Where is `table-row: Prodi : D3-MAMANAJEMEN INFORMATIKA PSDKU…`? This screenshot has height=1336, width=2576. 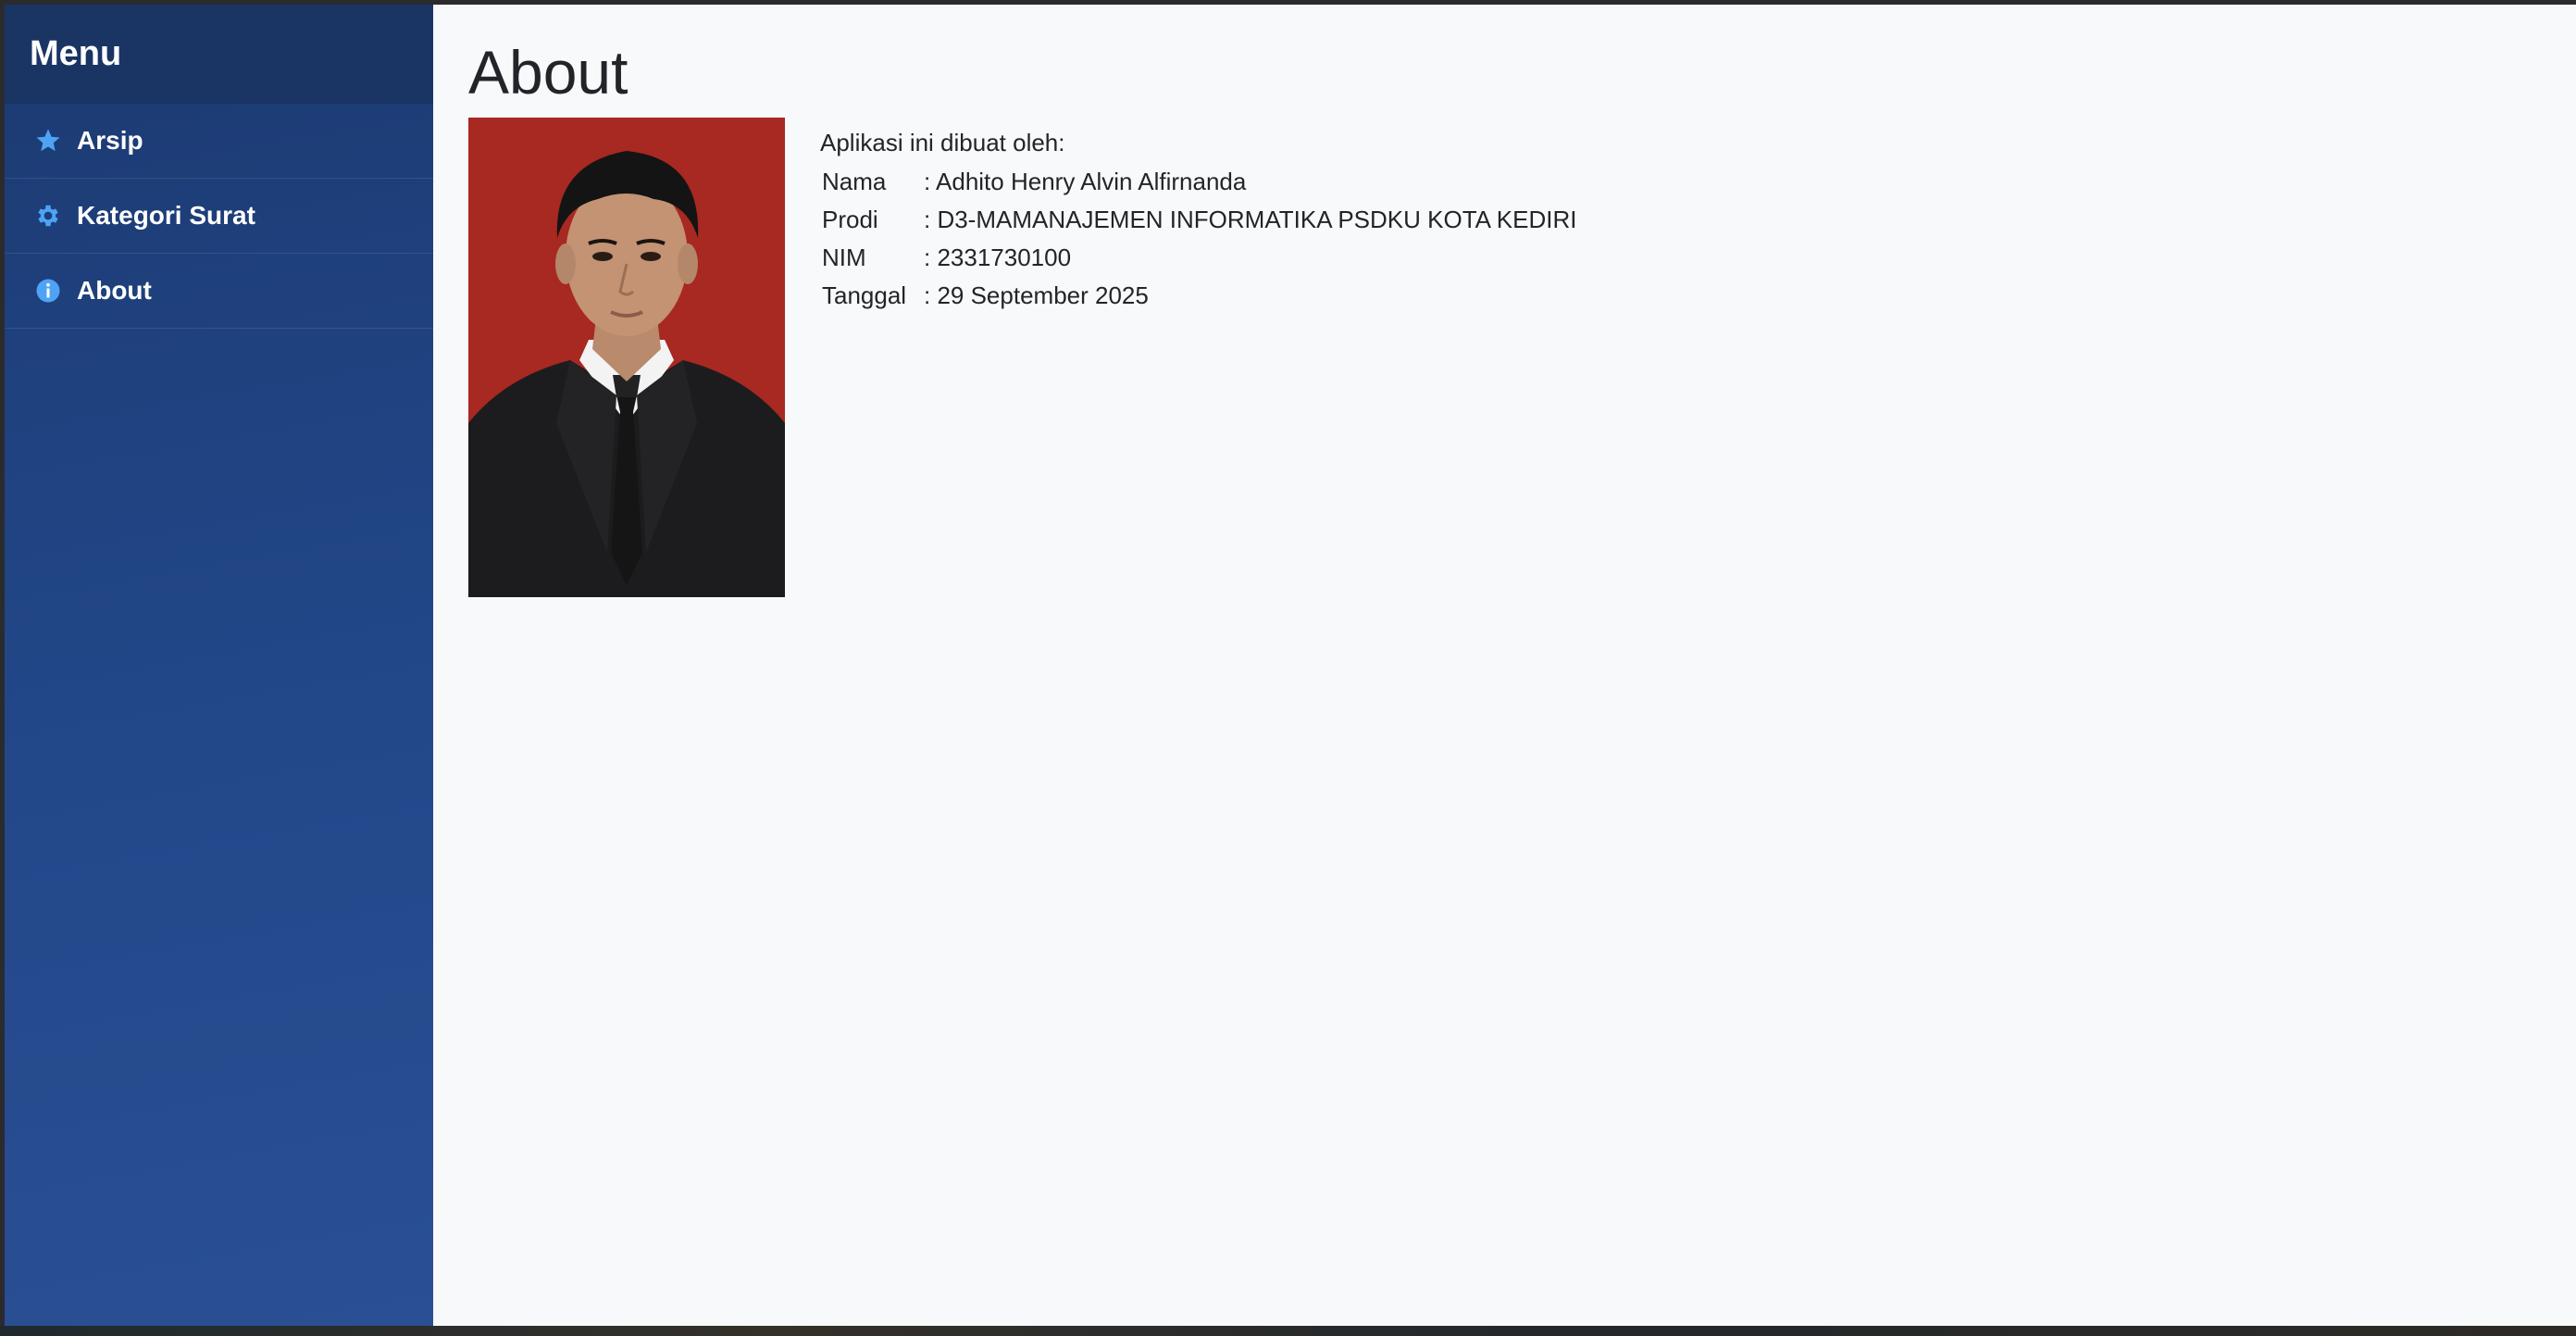 table-row: Prodi : D3-MAMANAJEMEN INFORMATIKA PSDKU… is located at coordinates (1199, 220).